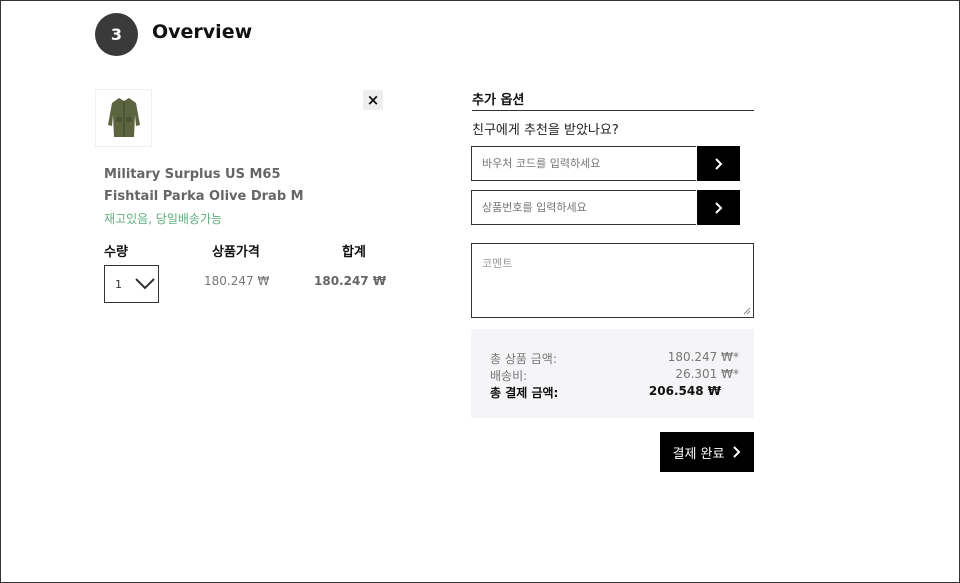 The height and width of the screenshot is (583, 960). I want to click on shipping-value: 26.301 ₩*, so click(707, 374).